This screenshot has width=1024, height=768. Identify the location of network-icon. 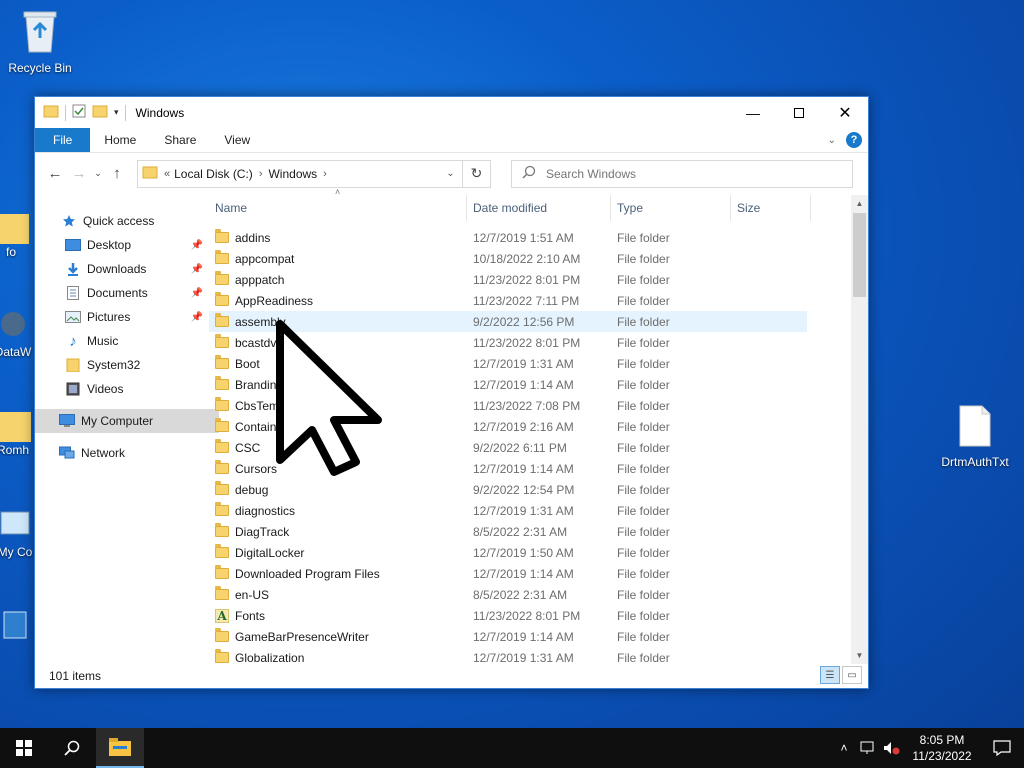
(868, 748).